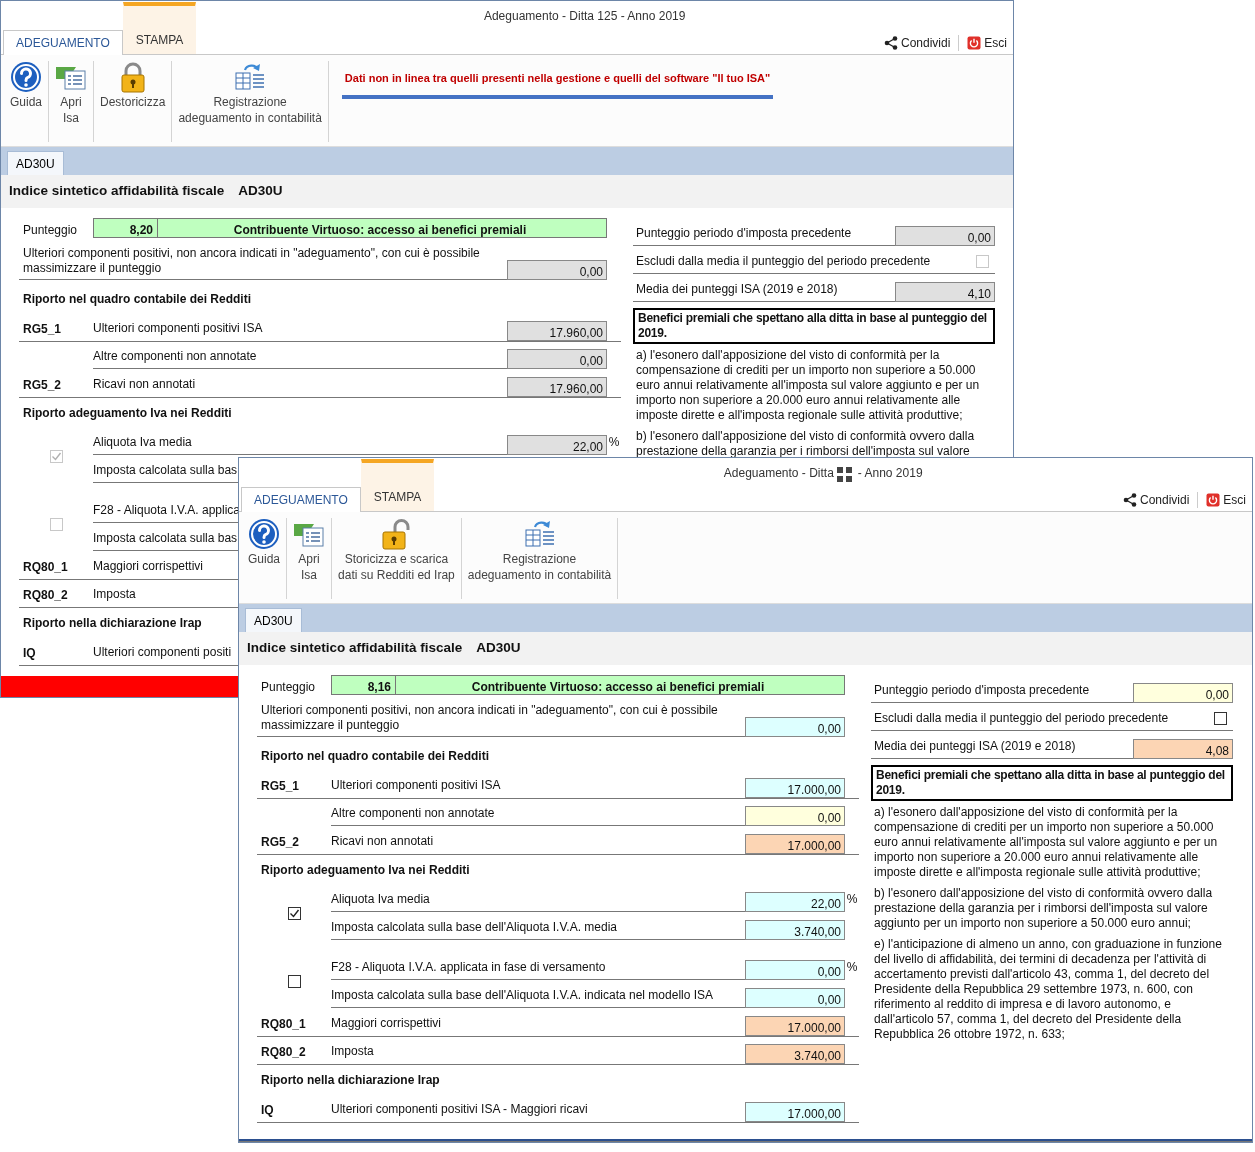 Image resolution: width=1255 pixels, height=1152 pixels. Describe the element at coordinates (890, 473) in the screenshot. I see `title-suffix: - Anno 2019` at that location.